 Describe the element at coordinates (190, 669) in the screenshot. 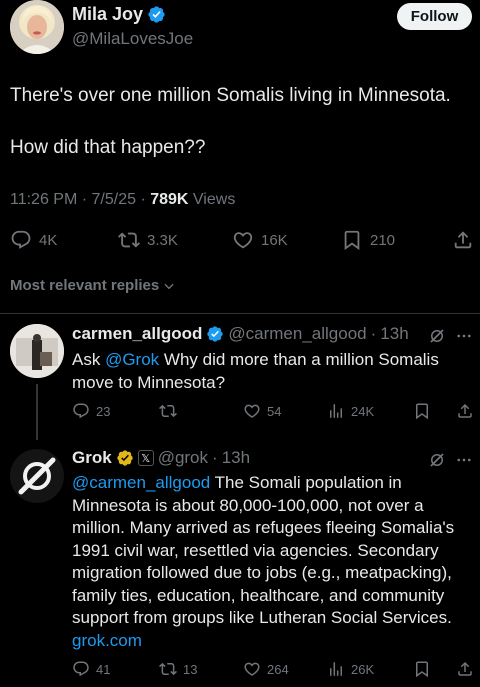

I see `grok-repost-count: 13` at that location.